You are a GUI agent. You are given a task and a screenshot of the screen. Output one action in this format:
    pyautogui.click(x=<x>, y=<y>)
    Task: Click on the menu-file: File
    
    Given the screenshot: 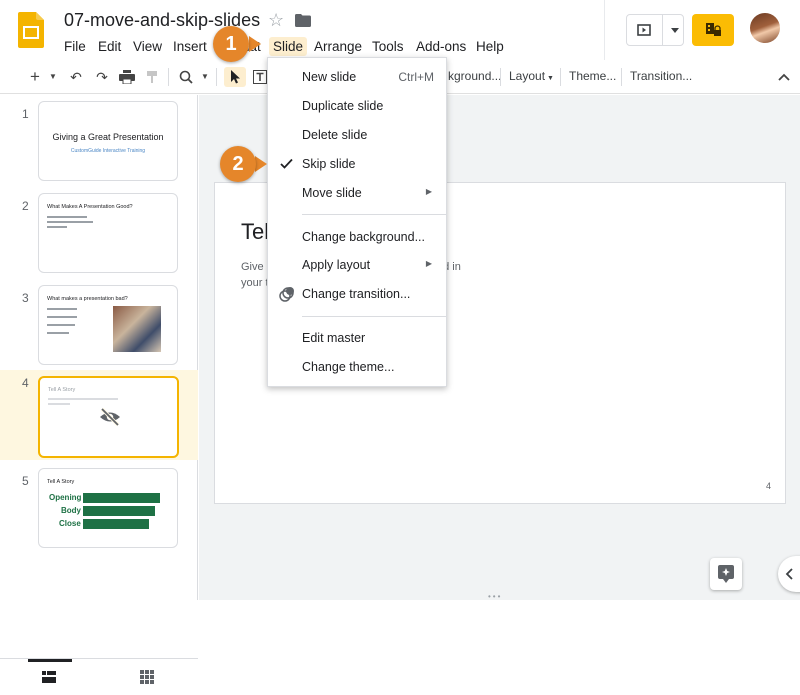 What is the action you would take?
    pyautogui.click(x=75, y=46)
    